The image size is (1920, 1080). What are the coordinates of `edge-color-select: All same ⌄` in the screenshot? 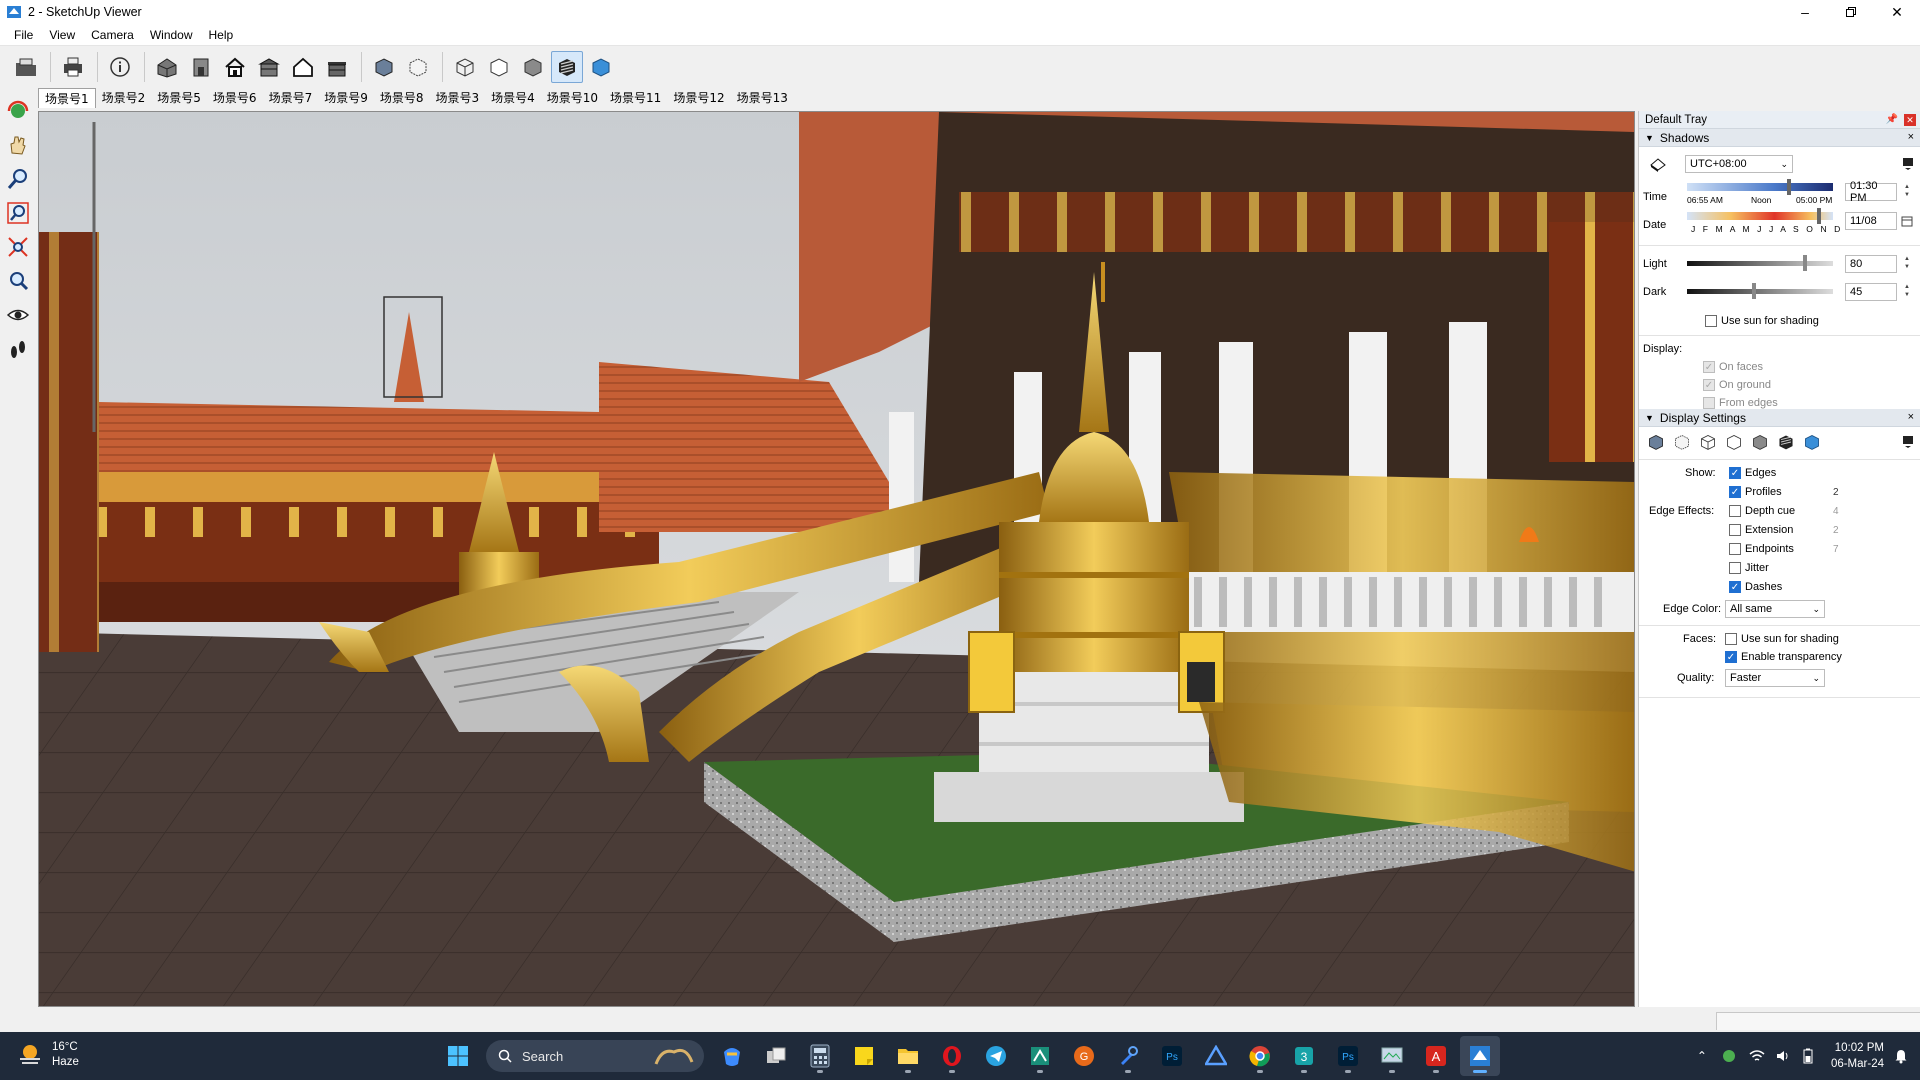 It's located at (1775, 609).